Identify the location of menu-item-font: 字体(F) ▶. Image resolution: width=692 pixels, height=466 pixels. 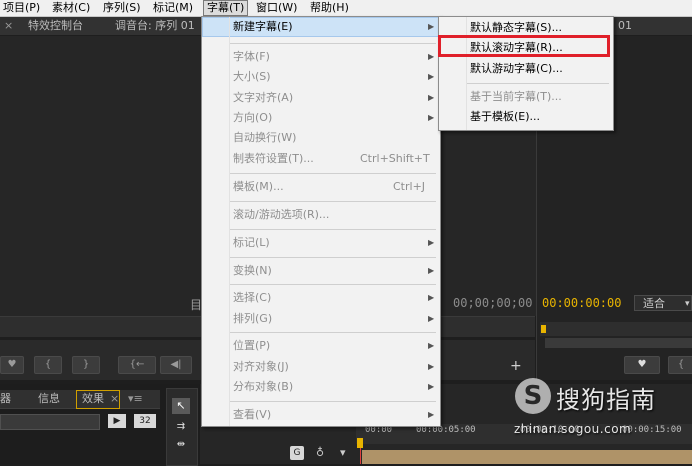
(321, 57).